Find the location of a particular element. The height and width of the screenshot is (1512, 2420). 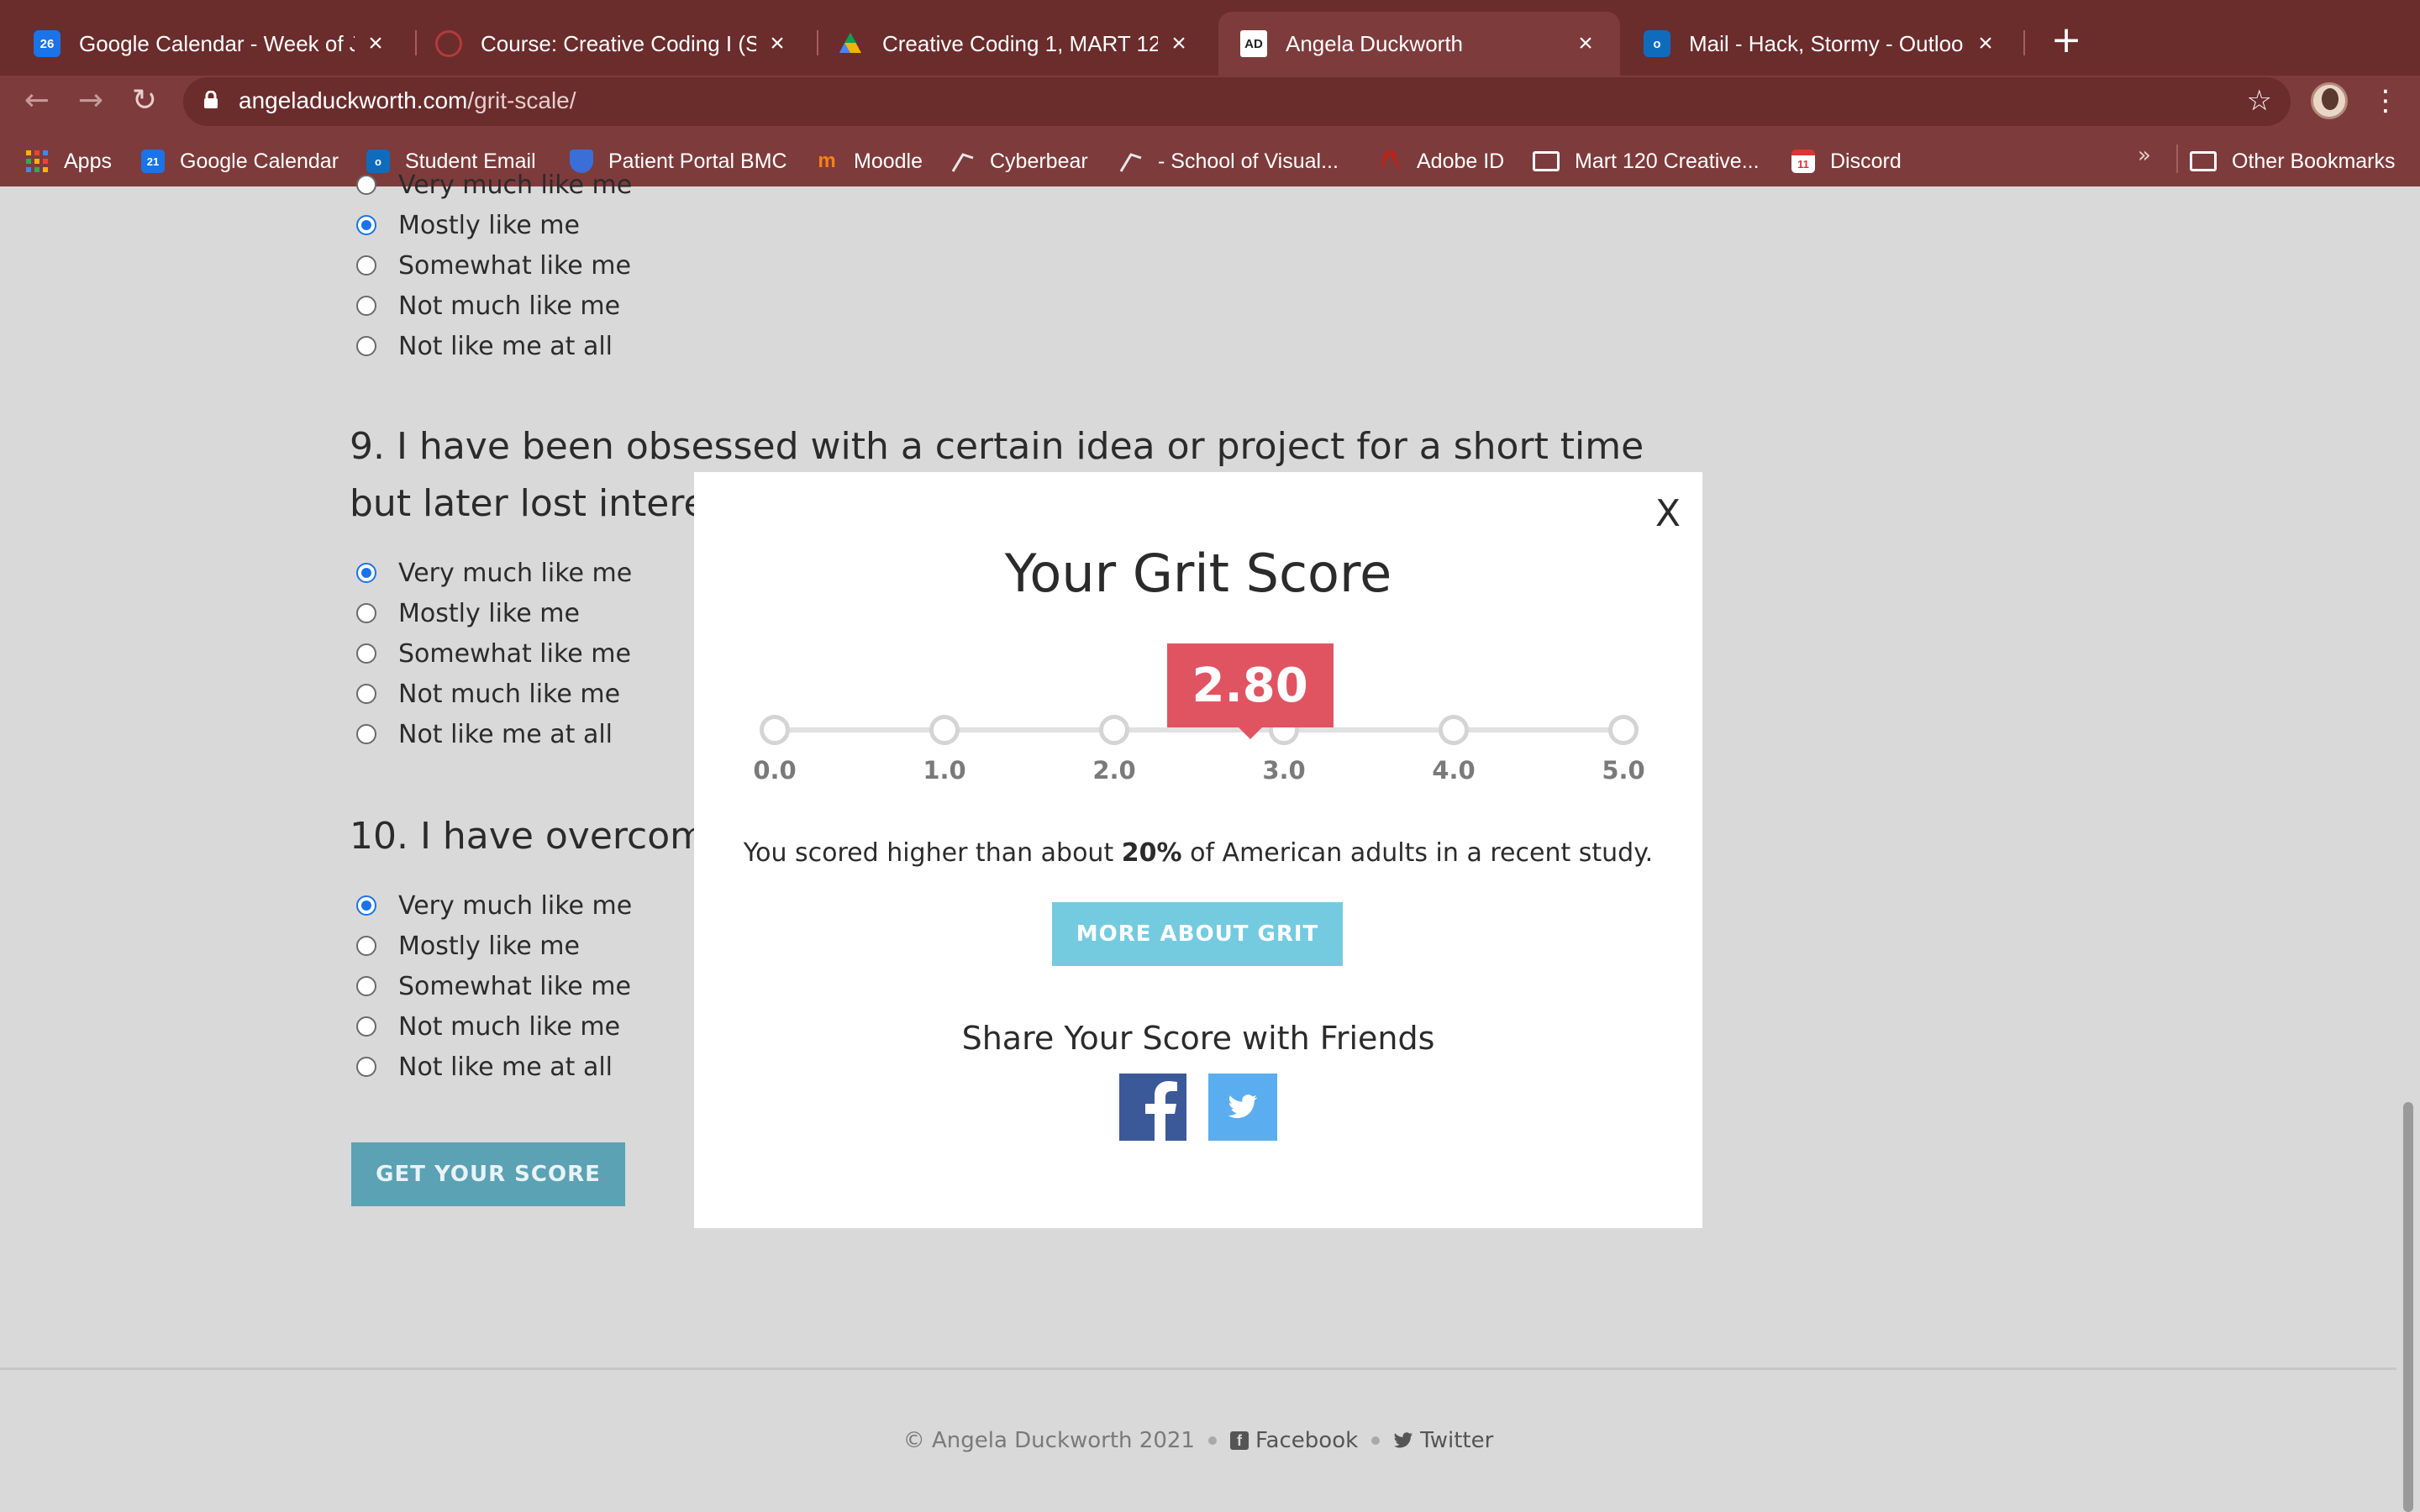

q9-option-not-much: Not much like me is located at coordinates (488, 694).